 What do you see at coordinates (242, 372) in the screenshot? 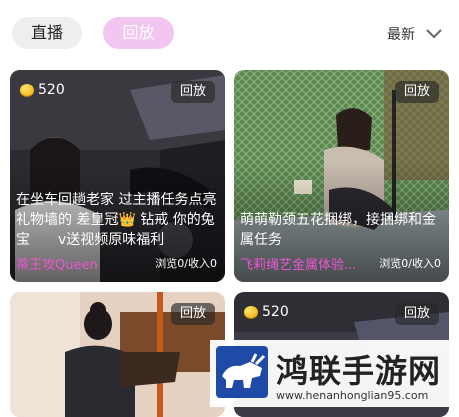
I see `bull-logo-icon` at bounding box center [242, 372].